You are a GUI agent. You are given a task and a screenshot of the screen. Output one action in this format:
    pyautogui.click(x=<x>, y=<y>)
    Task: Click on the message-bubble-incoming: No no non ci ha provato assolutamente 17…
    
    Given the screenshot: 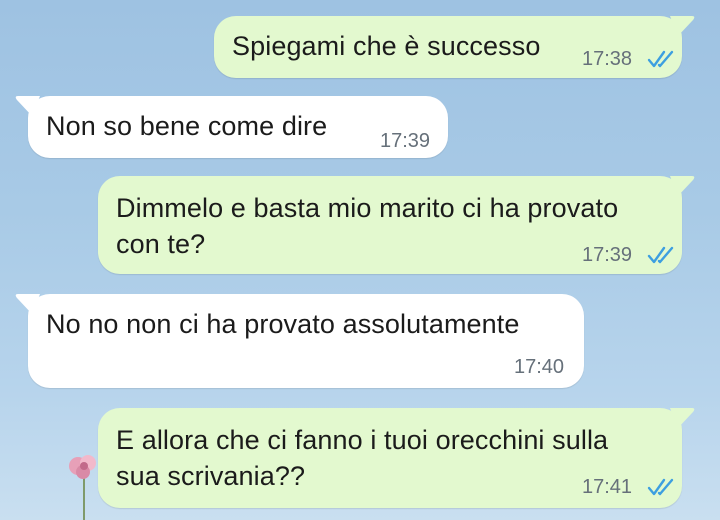 What is the action you would take?
    pyautogui.click(x=299, y=341)
    